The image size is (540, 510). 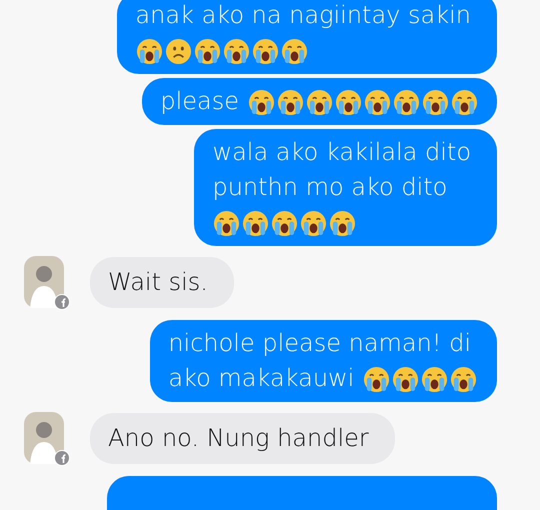 What do you see at coordinates (199, 101) in the screenshot?
I see `message-text: please` at bounding box center [199, 101].